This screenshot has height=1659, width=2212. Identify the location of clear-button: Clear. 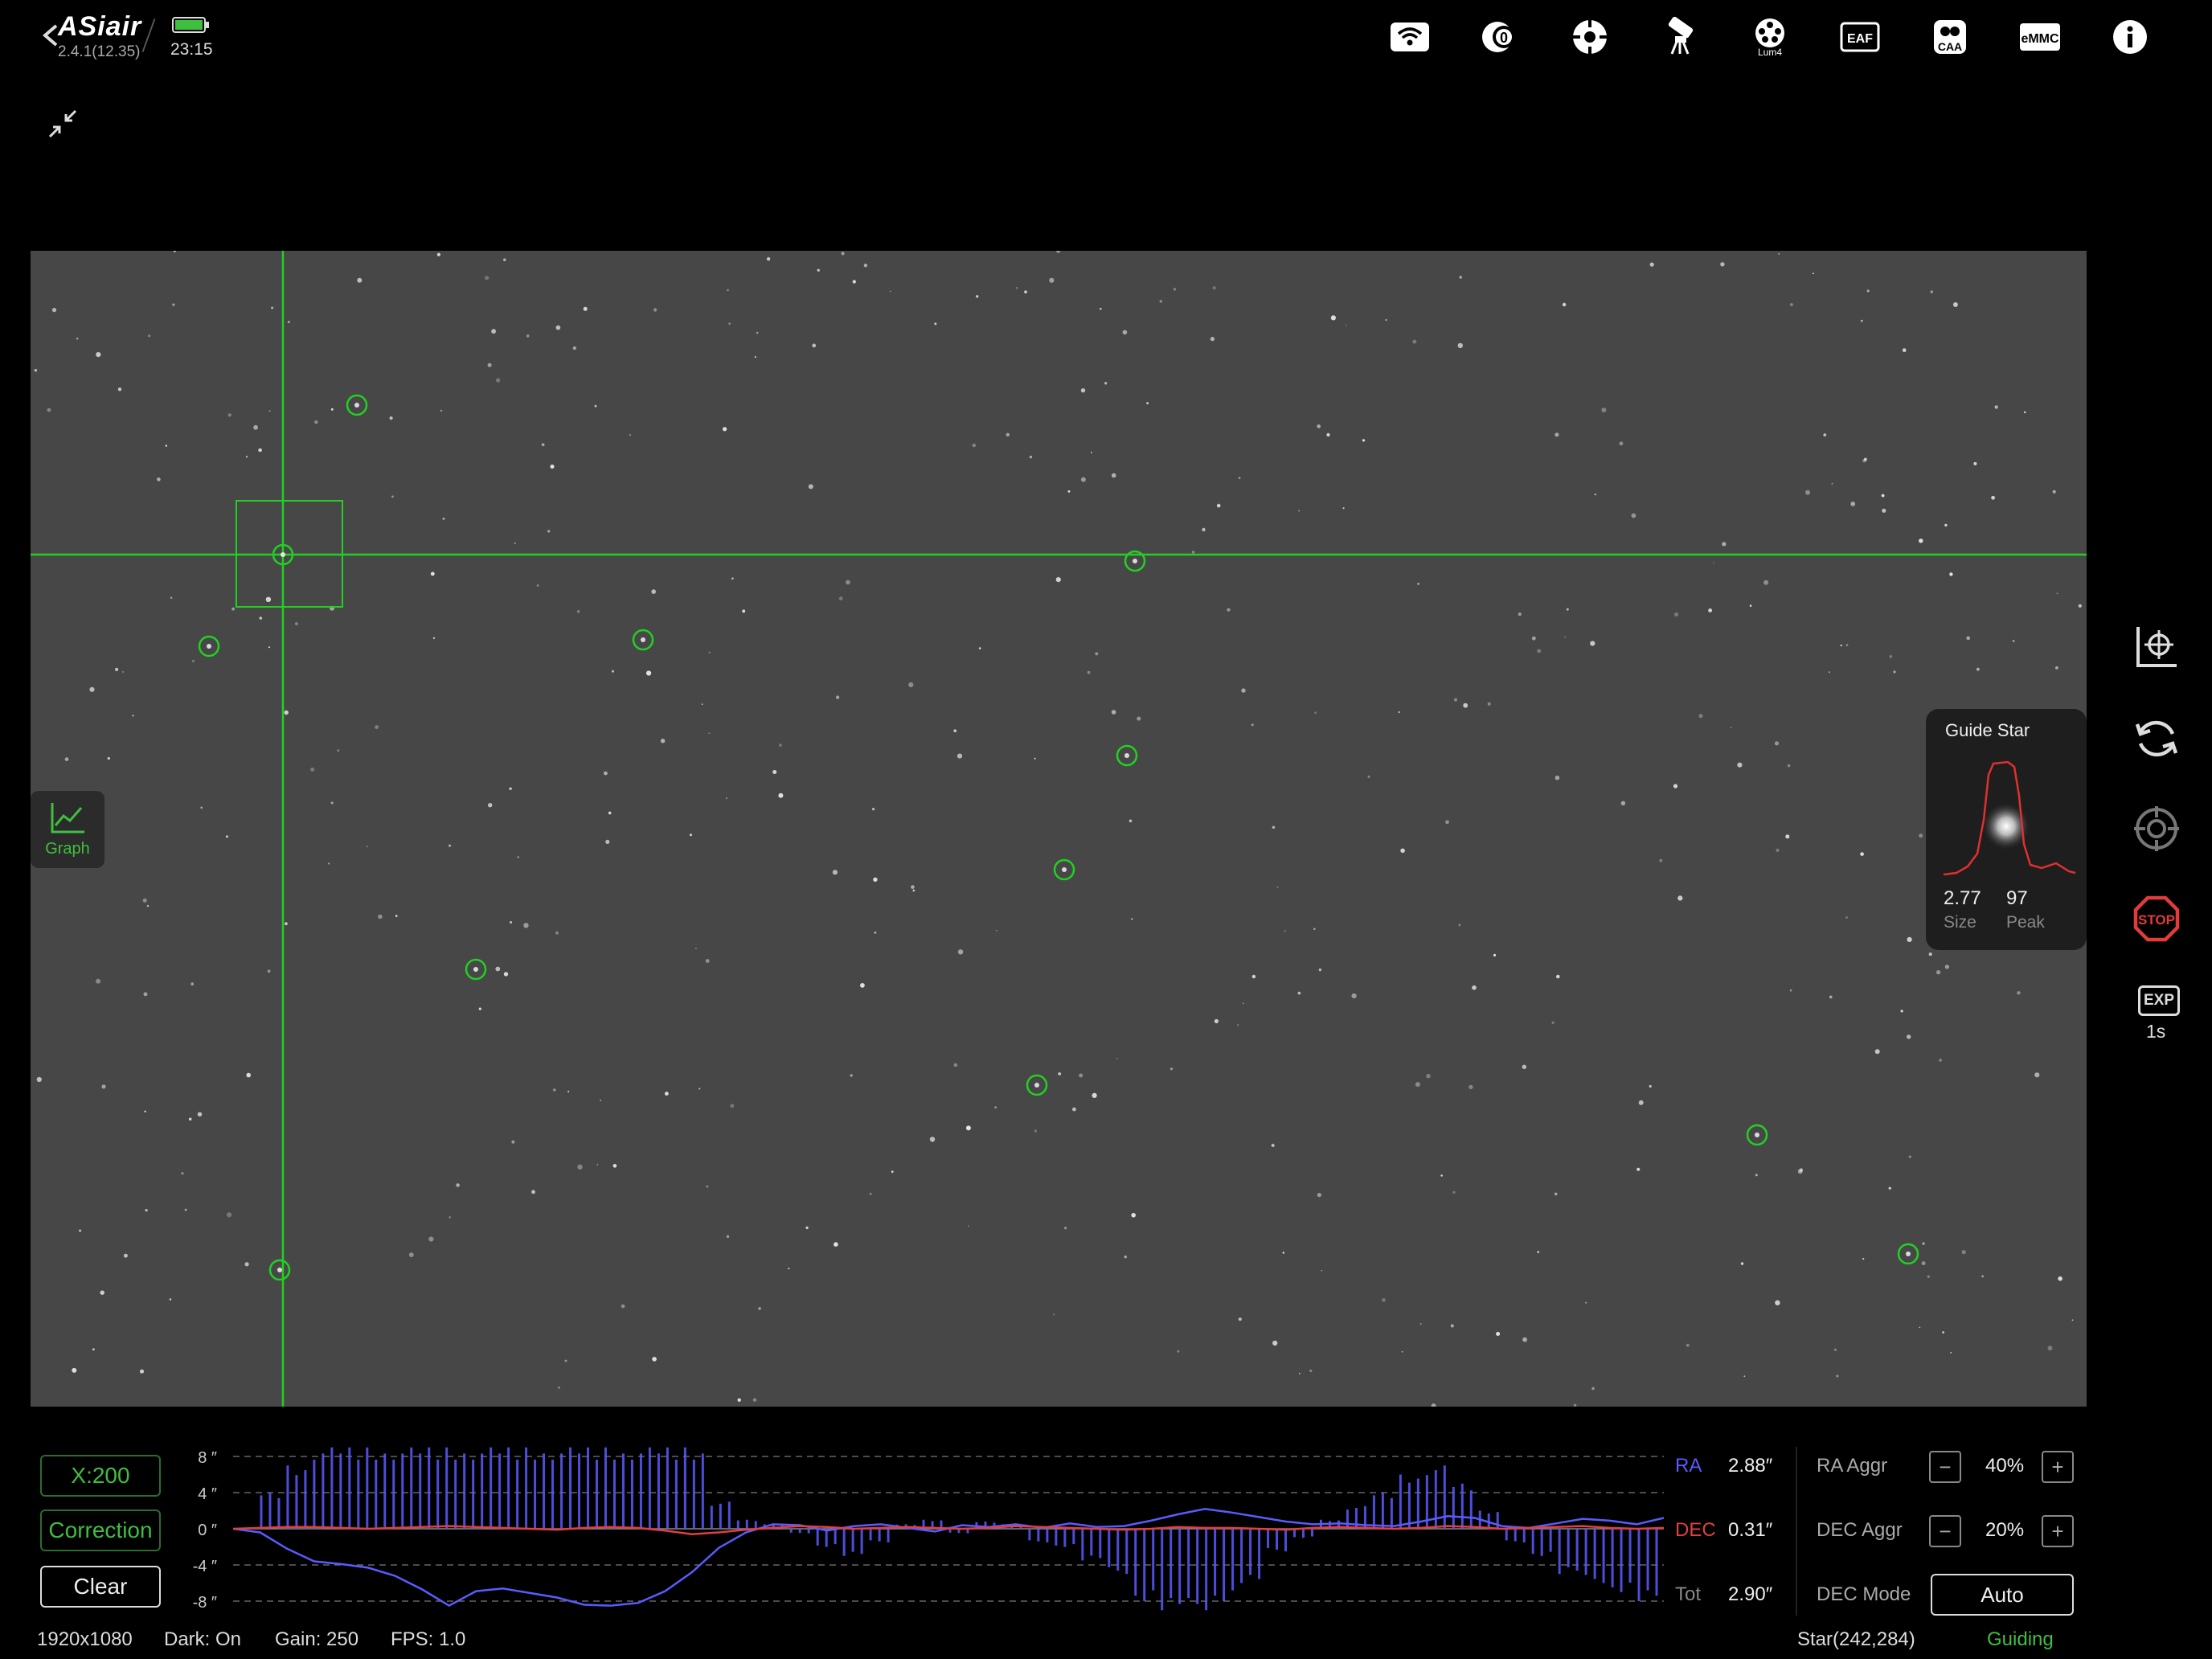
(100, 1587).